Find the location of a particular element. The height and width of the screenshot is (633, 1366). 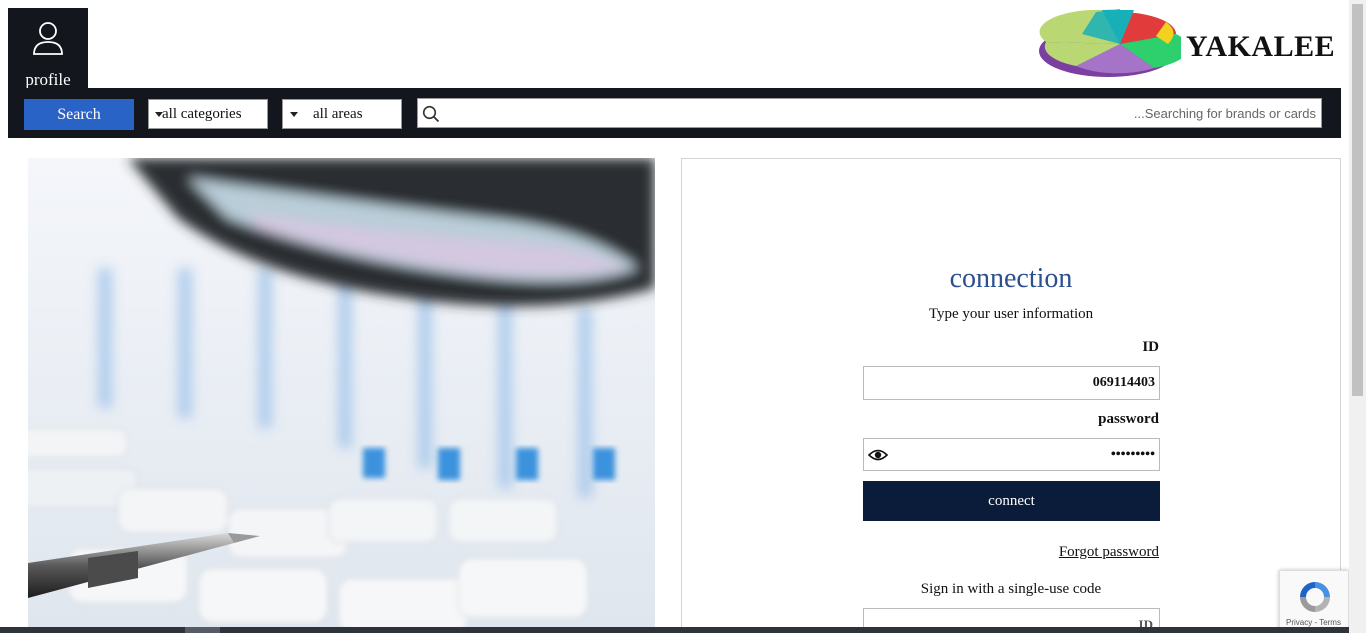

area-select-value: all areas is located at coordinates (338, 114).